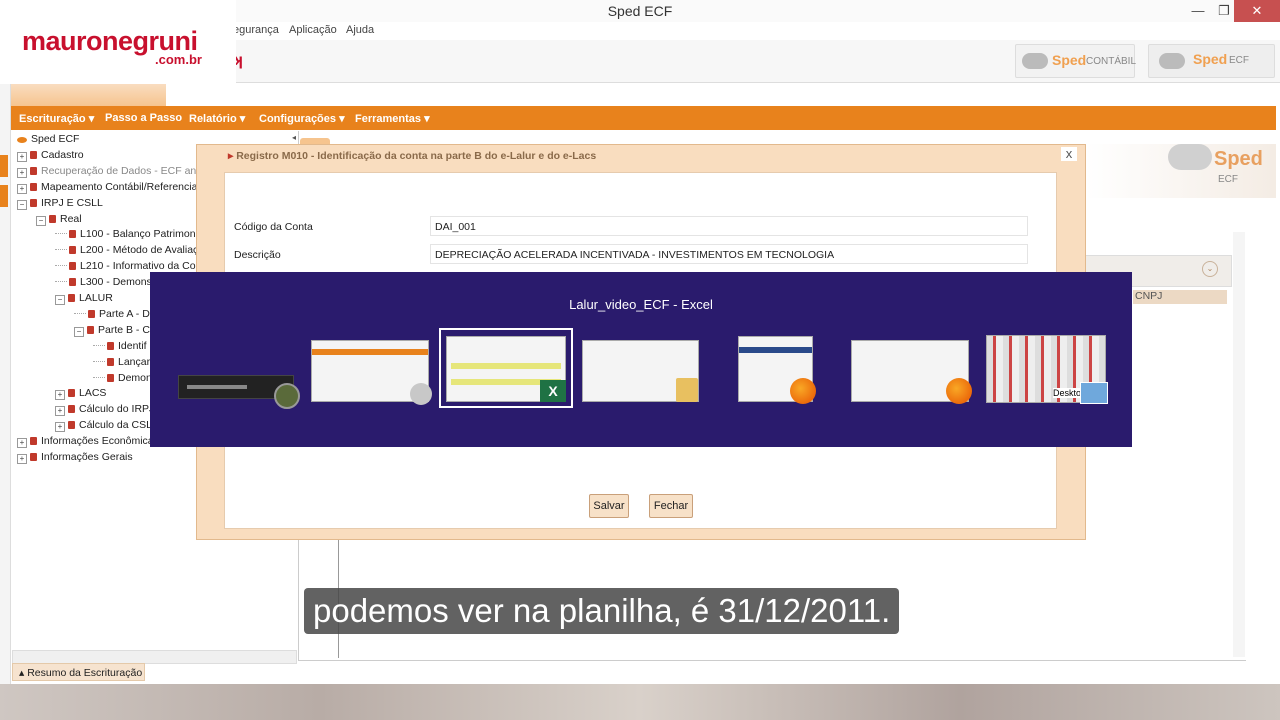 This screenshot has width=1280, height=720. I want to click on nav-escrituracao: Escrituração ▾, so click(56, 118).